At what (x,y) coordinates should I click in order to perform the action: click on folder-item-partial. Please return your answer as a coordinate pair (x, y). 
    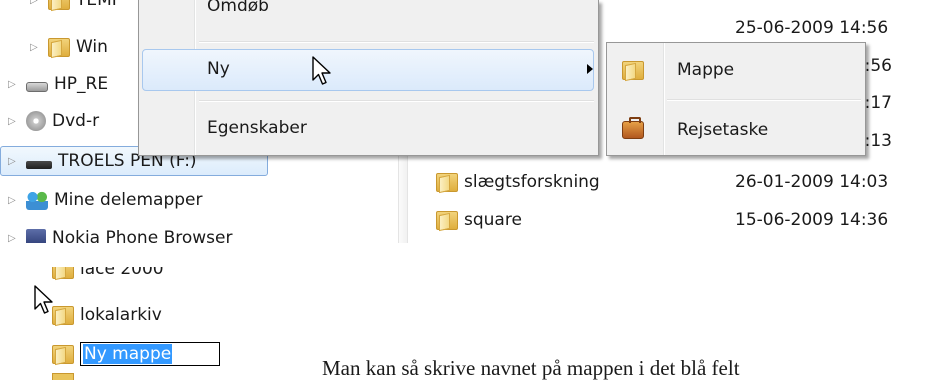
    Looking at the image, I should click on (63, 376).